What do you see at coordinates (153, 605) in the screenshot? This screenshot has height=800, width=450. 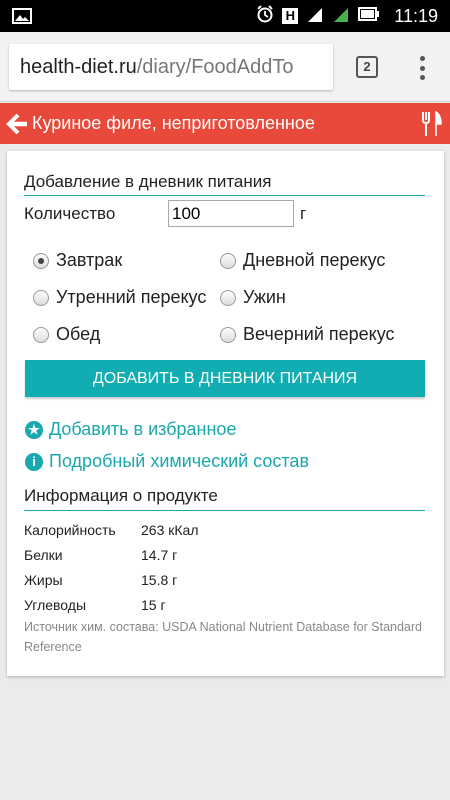 I see `nutrient-value: 15 г` at bounding box center [153, 605].